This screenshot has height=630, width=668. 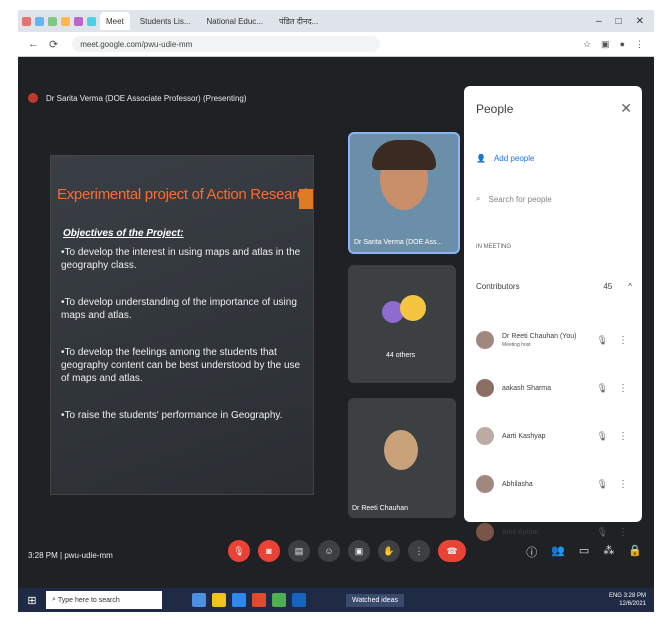 I want to click on more-options-button: ⋮, so click(x=419, y=551).